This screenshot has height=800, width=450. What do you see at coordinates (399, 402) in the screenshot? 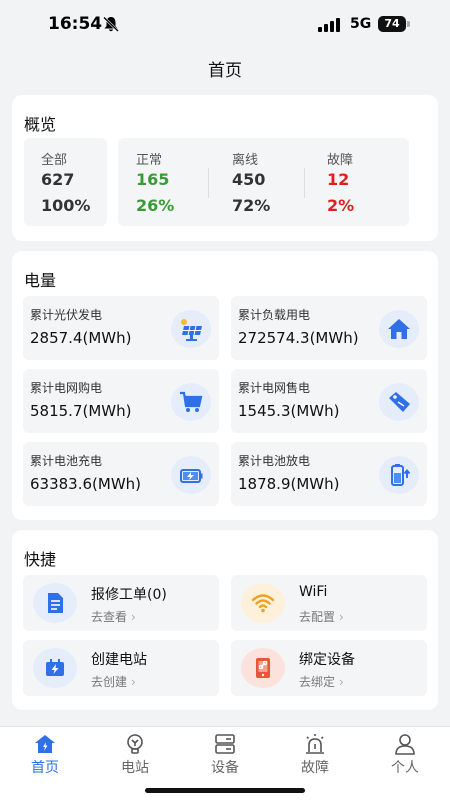
I see `price-tag-icon` at bounding box center [399, 402].